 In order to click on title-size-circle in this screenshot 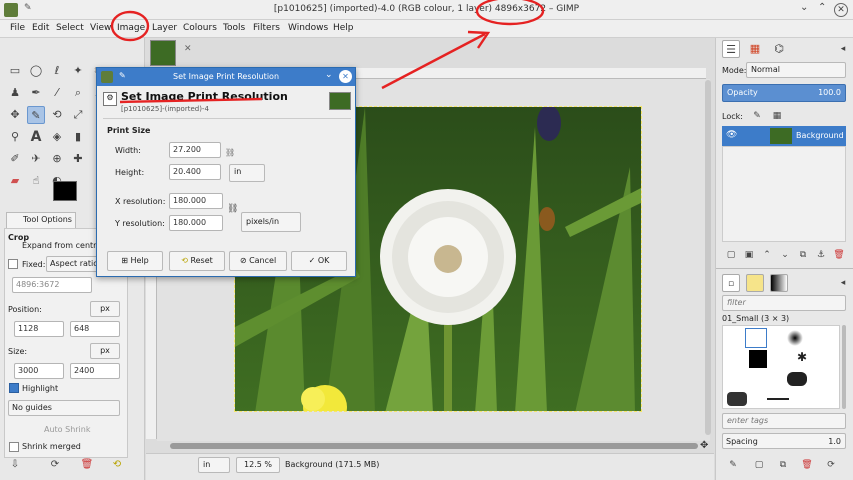, I will do `click(510, 13)`.